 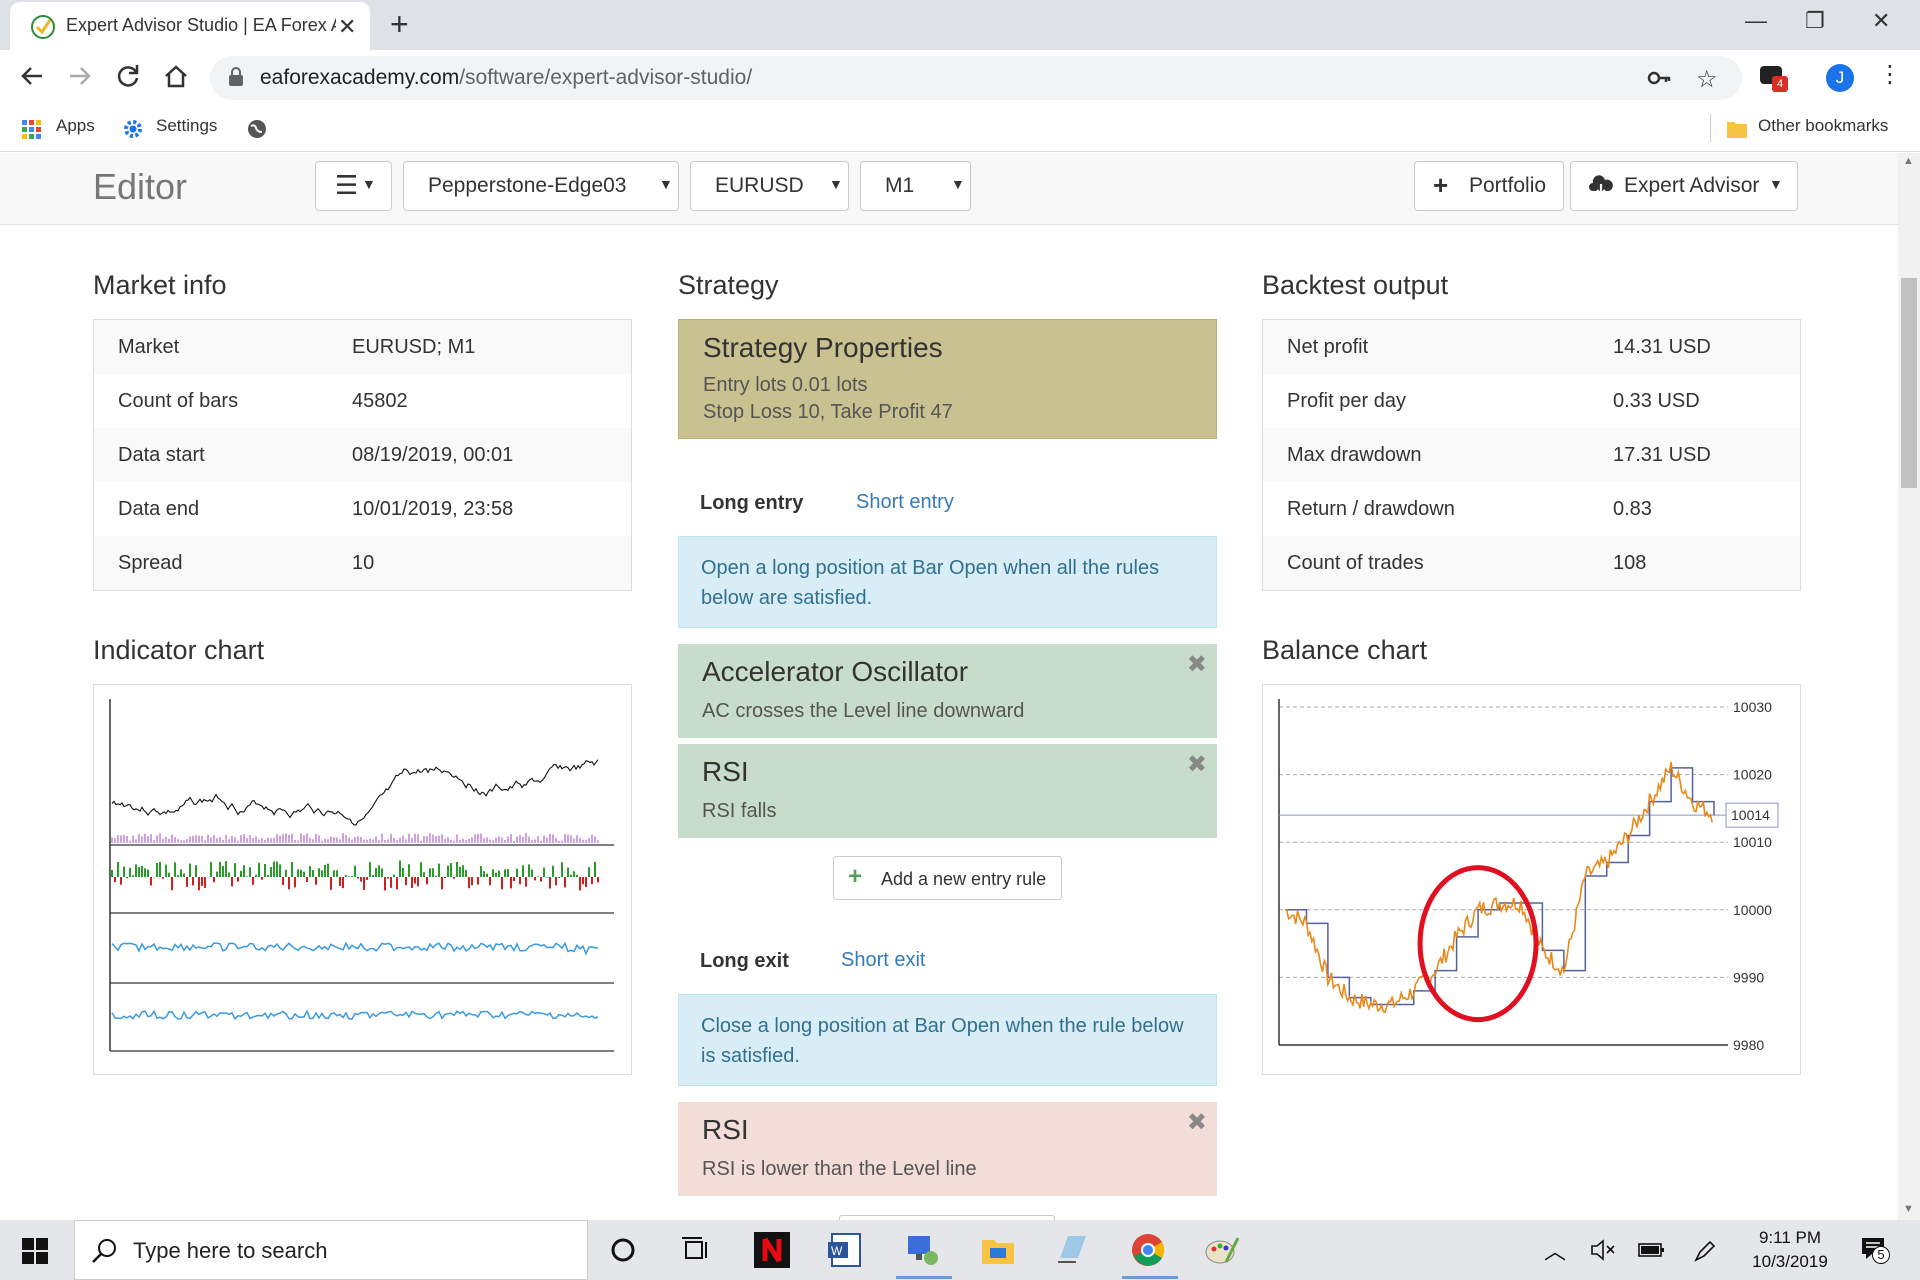 I want to click on scroll-up-icon: ▲, so click(x=1908, y=161).